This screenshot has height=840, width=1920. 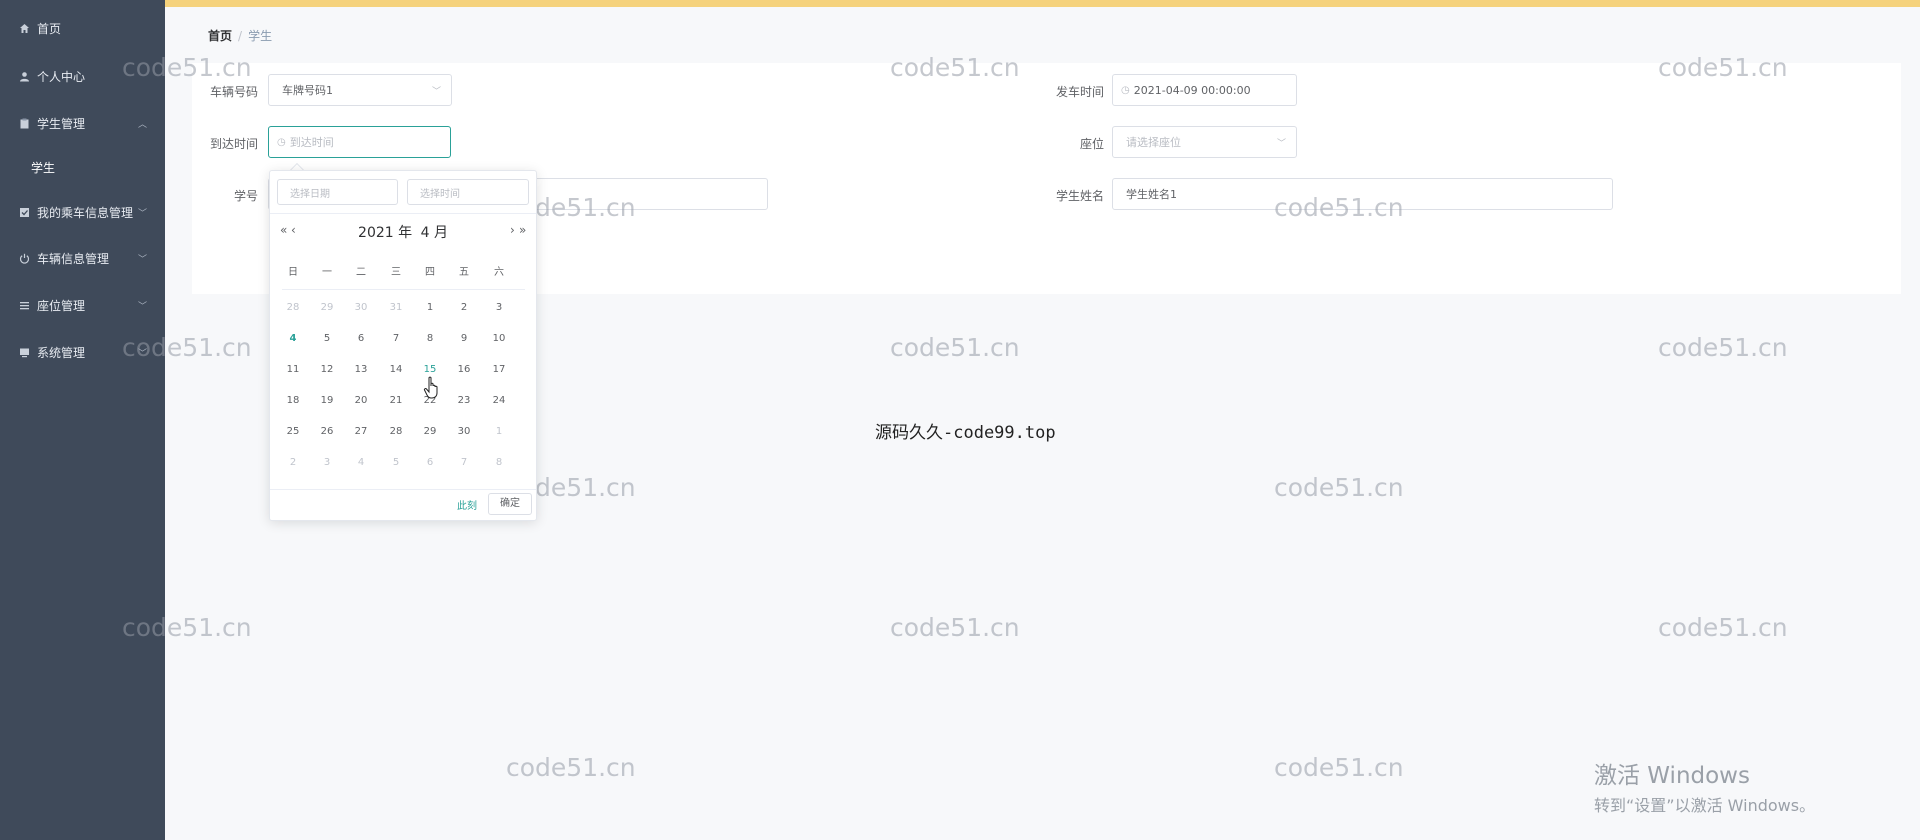 I want to click on calendar-day: 14, so click(x=396, y=370).